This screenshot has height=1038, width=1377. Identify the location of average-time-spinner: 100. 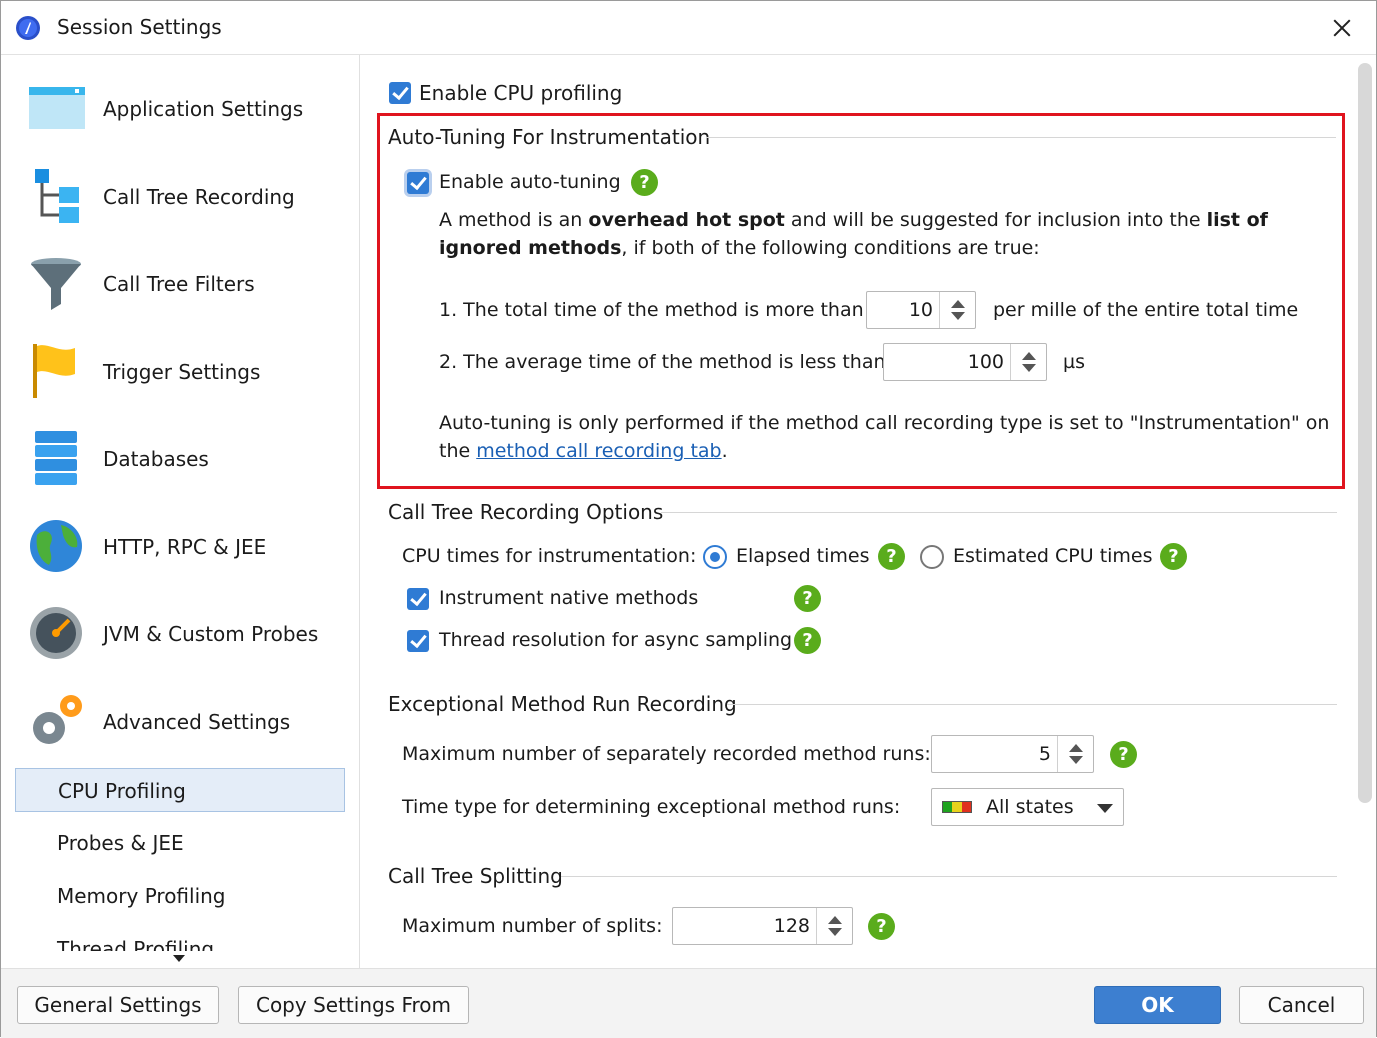
(965, 362).